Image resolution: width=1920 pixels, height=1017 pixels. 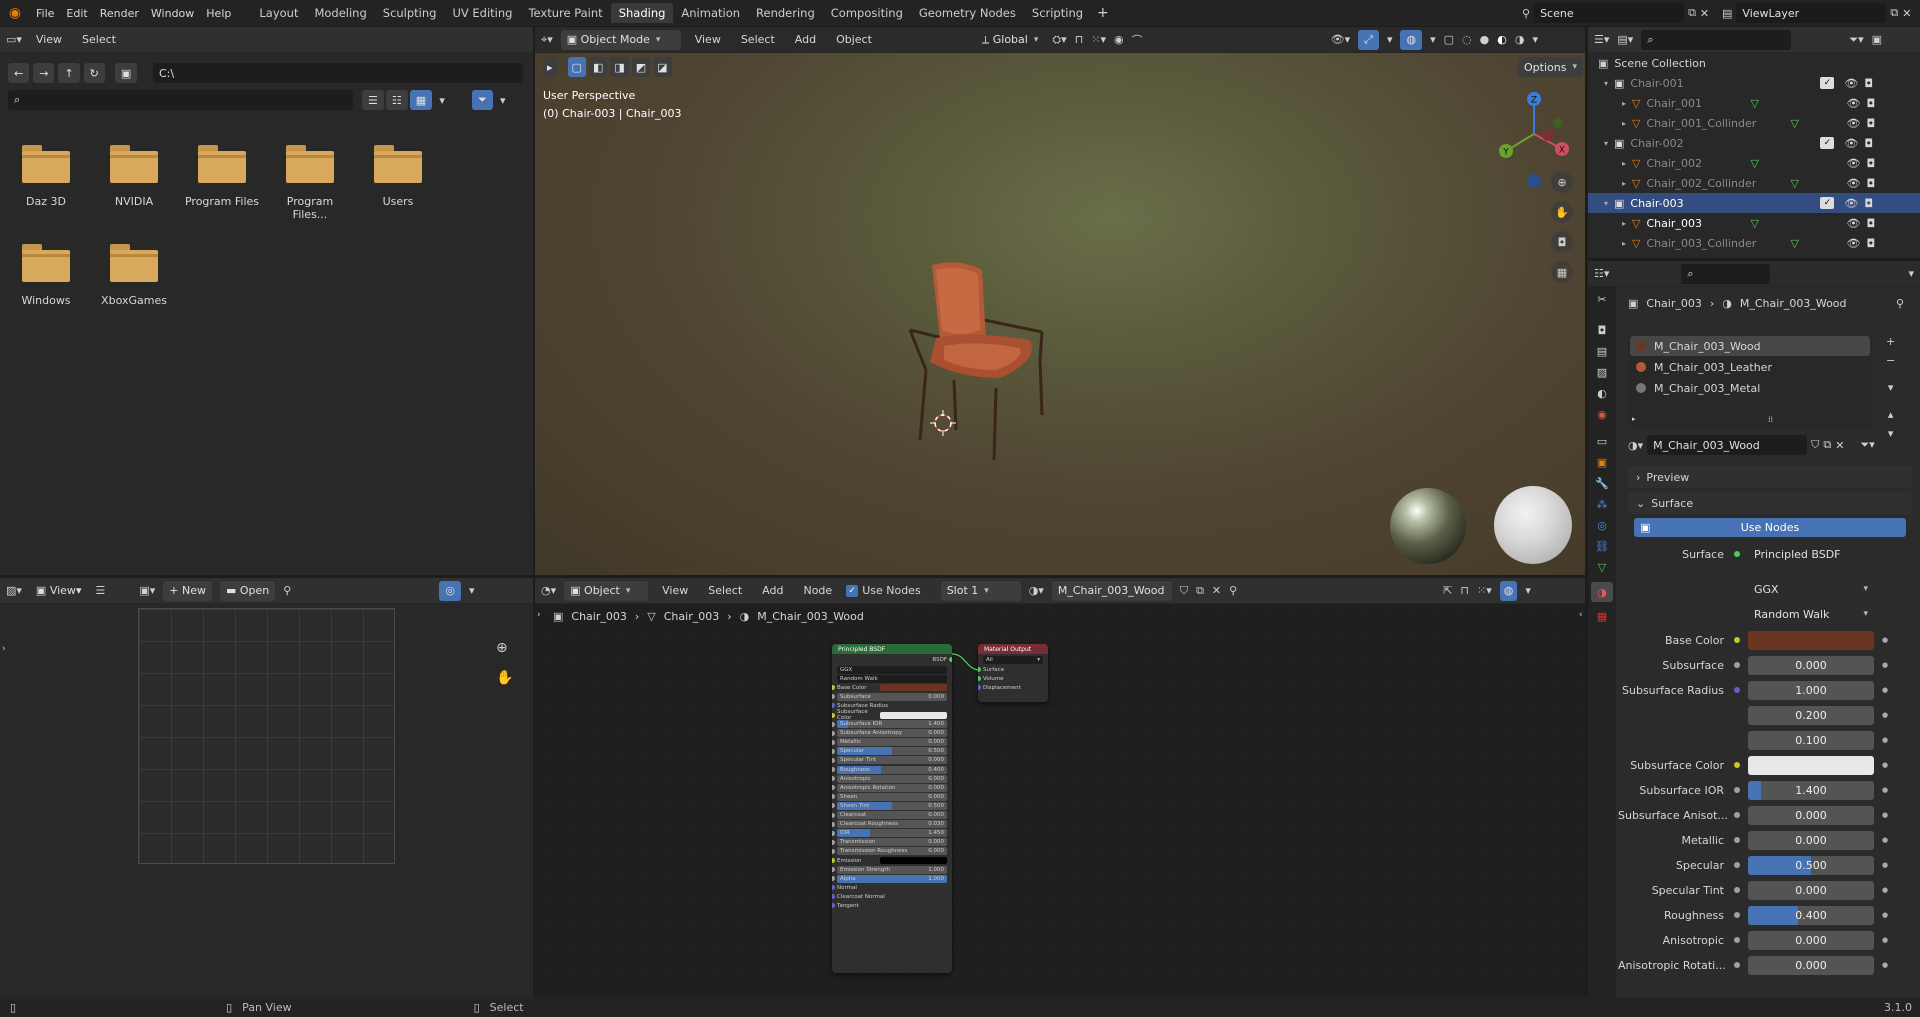 I want to click on render-tab-icon: ◘, so click(x=1602, y=330).